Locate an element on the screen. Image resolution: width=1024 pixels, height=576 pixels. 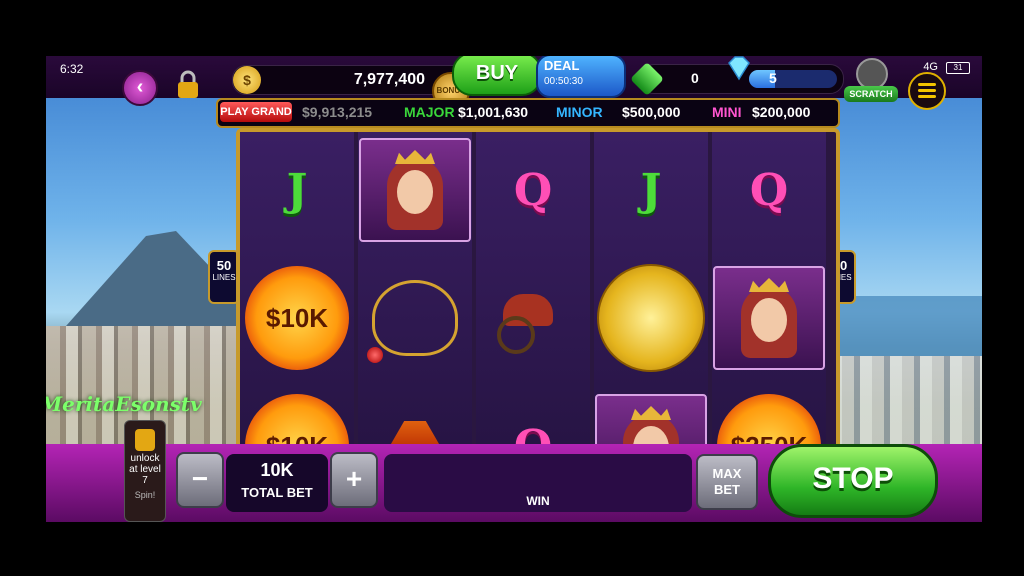
menu-button is located at coordinates (927, 91).